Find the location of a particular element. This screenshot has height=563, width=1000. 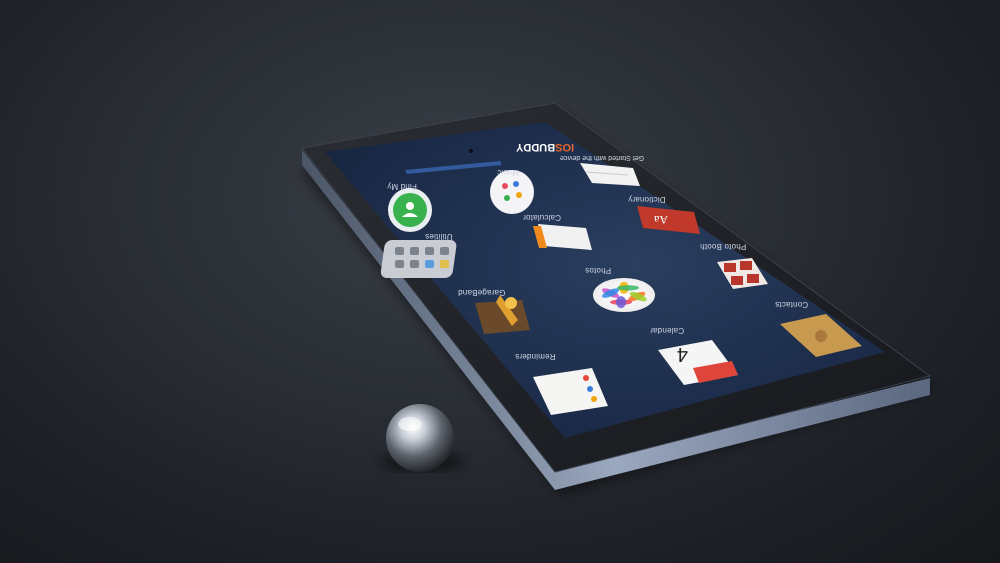

folder-grid-icon is located at coordinates (418, 259).